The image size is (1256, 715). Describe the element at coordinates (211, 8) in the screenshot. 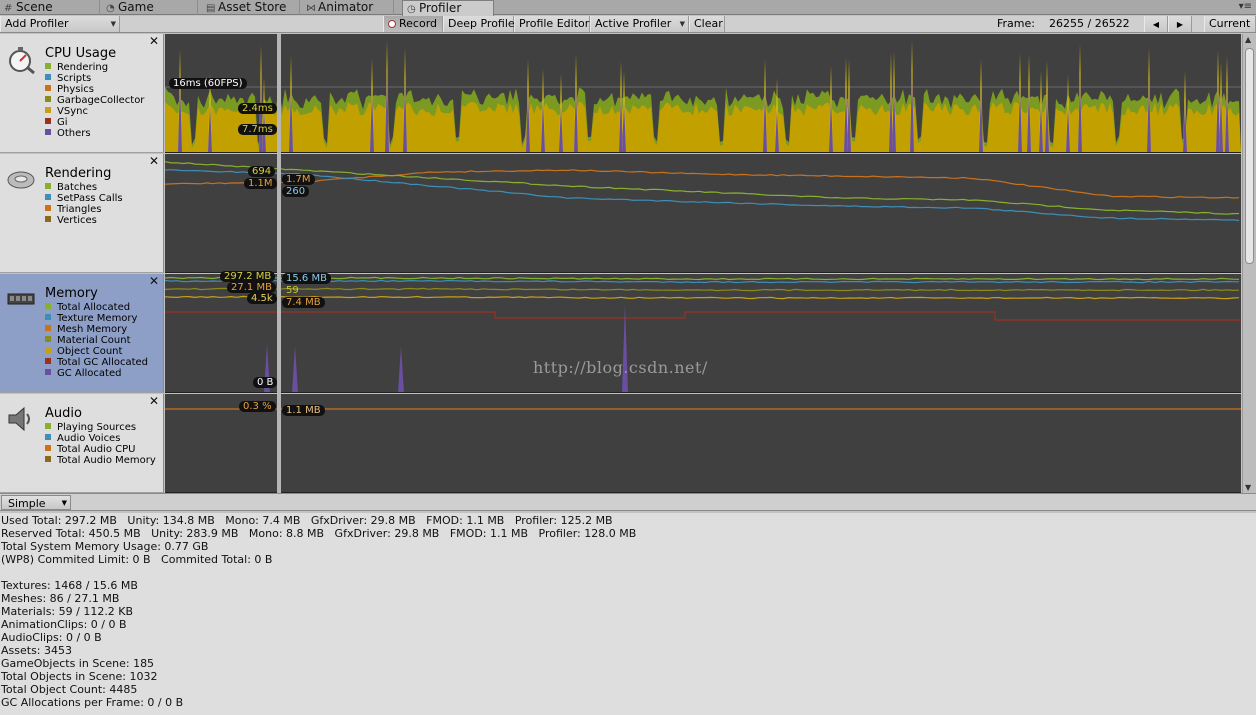

I see `store-icon: ▤` at that location.